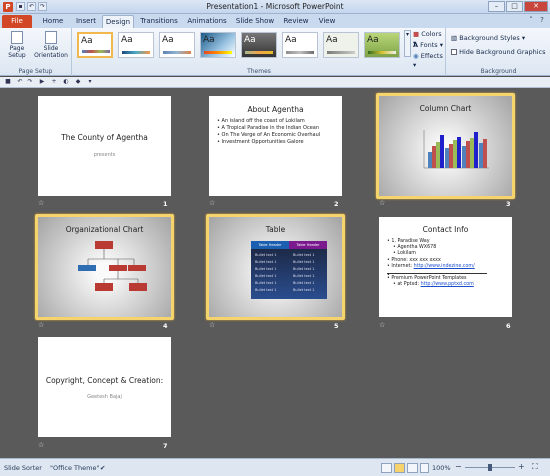 This screenshot has width=550, height=476. I want to click on zoom-out-icon: −, so click(458, 466).